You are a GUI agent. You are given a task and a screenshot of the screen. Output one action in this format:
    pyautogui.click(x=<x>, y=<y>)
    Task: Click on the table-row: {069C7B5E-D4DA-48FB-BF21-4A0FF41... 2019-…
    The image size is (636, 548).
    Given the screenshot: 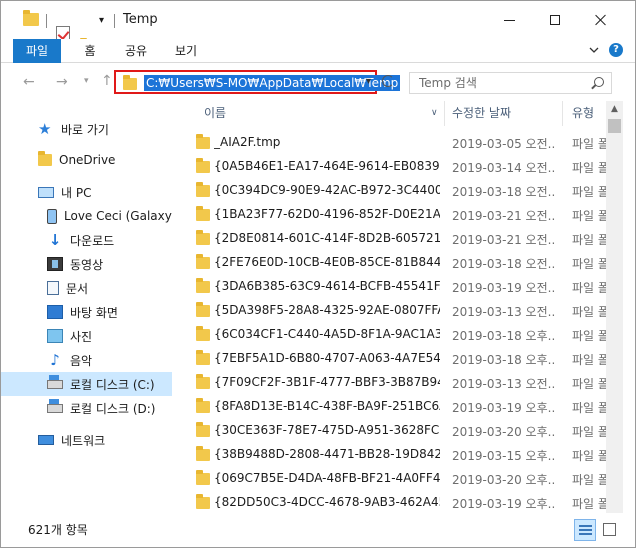 What is the action you would take?
    pyautogui.click(x=395, y=478)
    